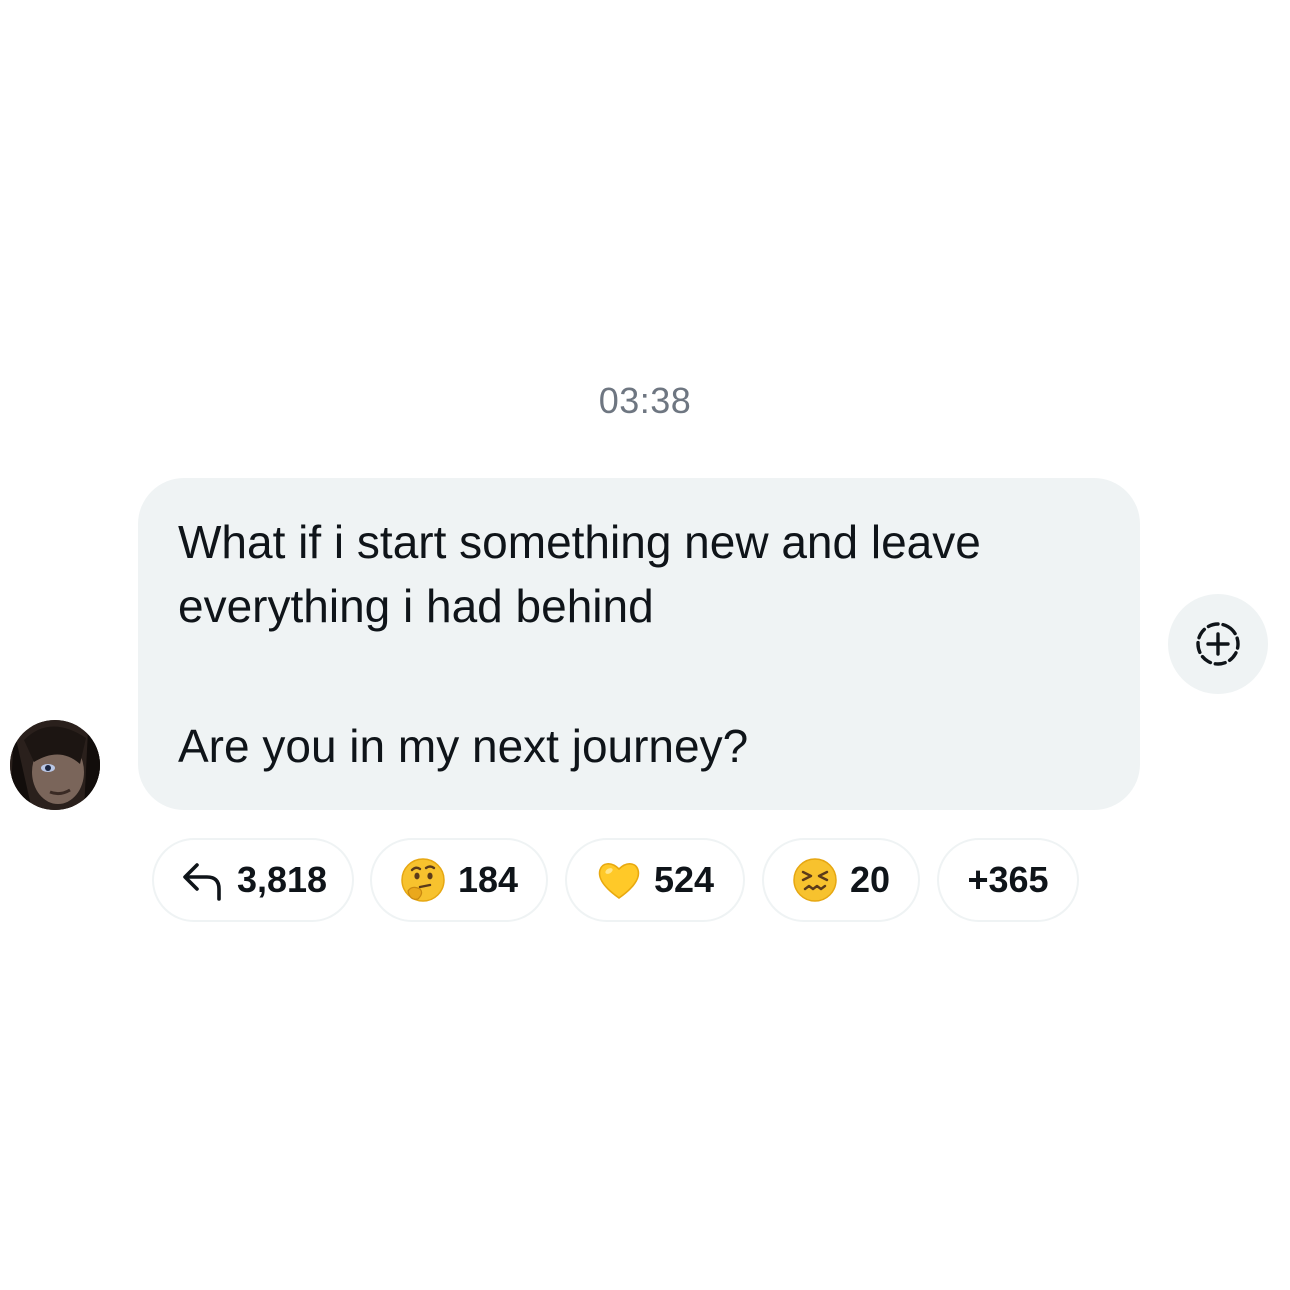 The image size is (1290, 1290). I want to click on more-reactions-chip: +365, so click(1008, 880).